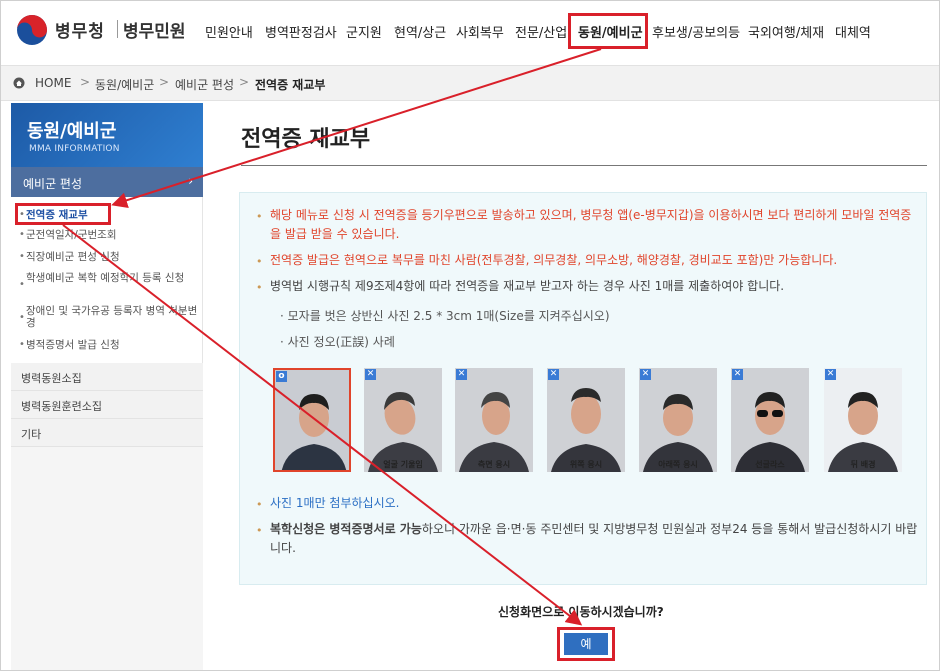  What do you see at coordinates (494, 464) in the screenshot?
I see `photo-caption: 측면 응시` at bounding box center [494, 464].